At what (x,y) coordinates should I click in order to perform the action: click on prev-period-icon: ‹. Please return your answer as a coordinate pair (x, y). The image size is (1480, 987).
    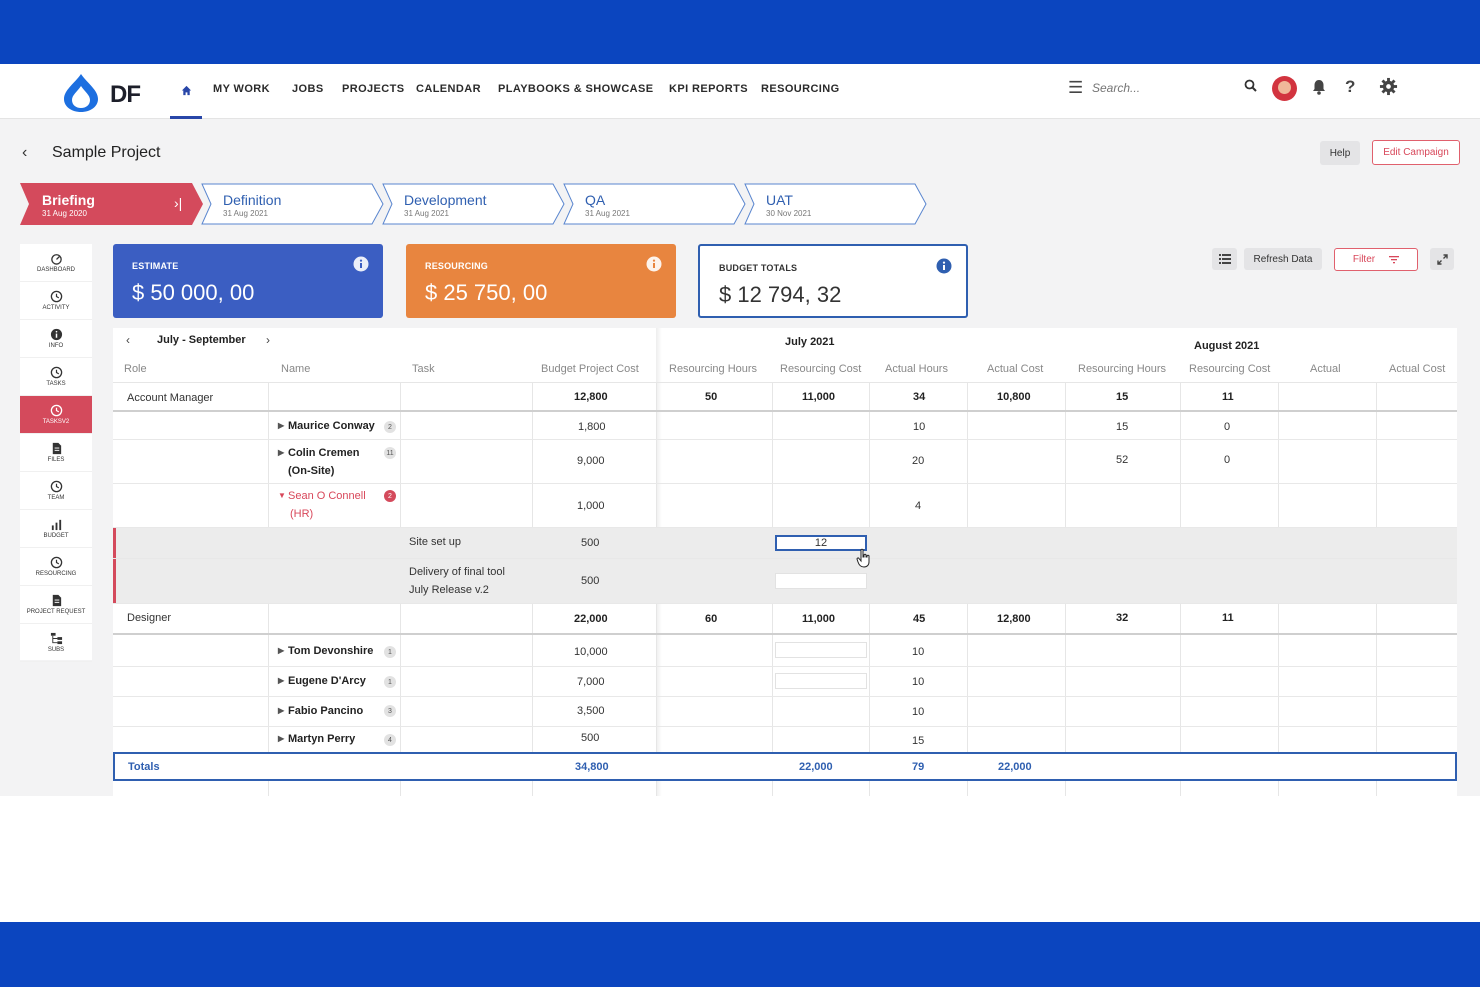
    Looking at the image, I should click on (128, 340).